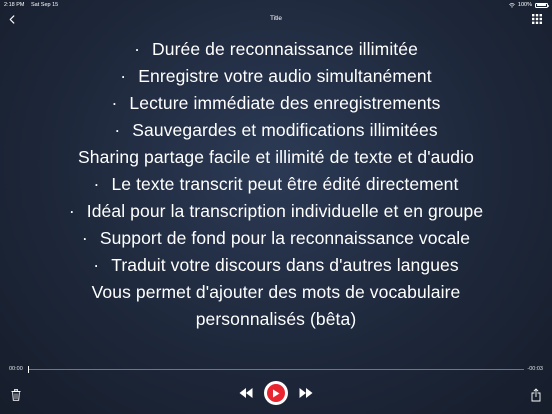 Image resolution: width=552 pixels, height=414 pixels. I want to click on play-button, so click(276, 393).